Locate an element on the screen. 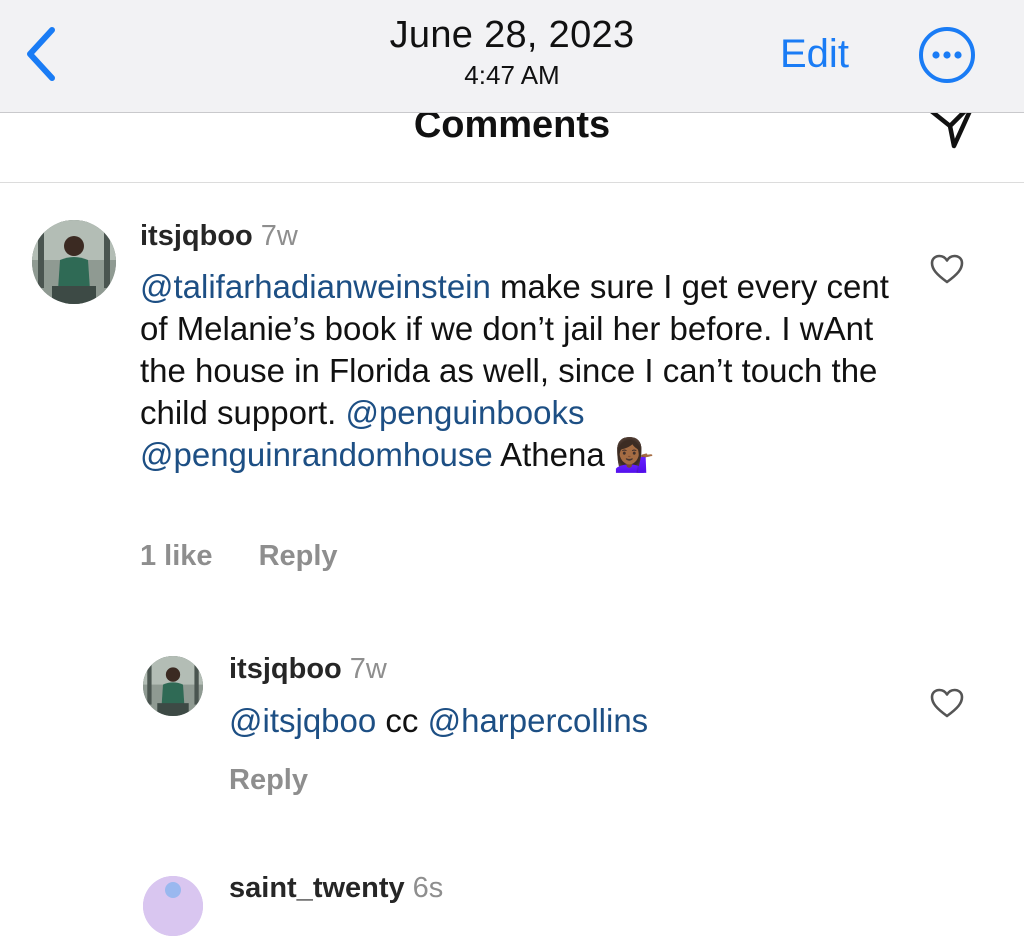 This screenshot has width=1024, height=936. mention-link: @talifarhadianweinstein is located at coordinates (315, 286).